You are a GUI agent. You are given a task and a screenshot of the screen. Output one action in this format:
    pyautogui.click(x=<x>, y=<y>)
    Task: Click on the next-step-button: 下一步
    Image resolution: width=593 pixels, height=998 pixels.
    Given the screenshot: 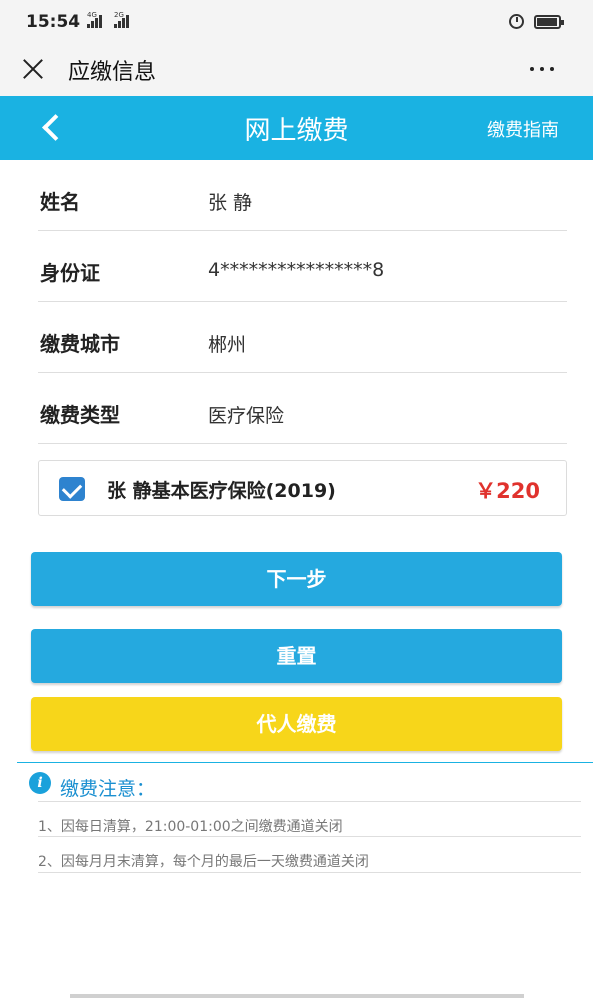 What is the action you would take?
    pyautogui.click(x=296, y=579)
    